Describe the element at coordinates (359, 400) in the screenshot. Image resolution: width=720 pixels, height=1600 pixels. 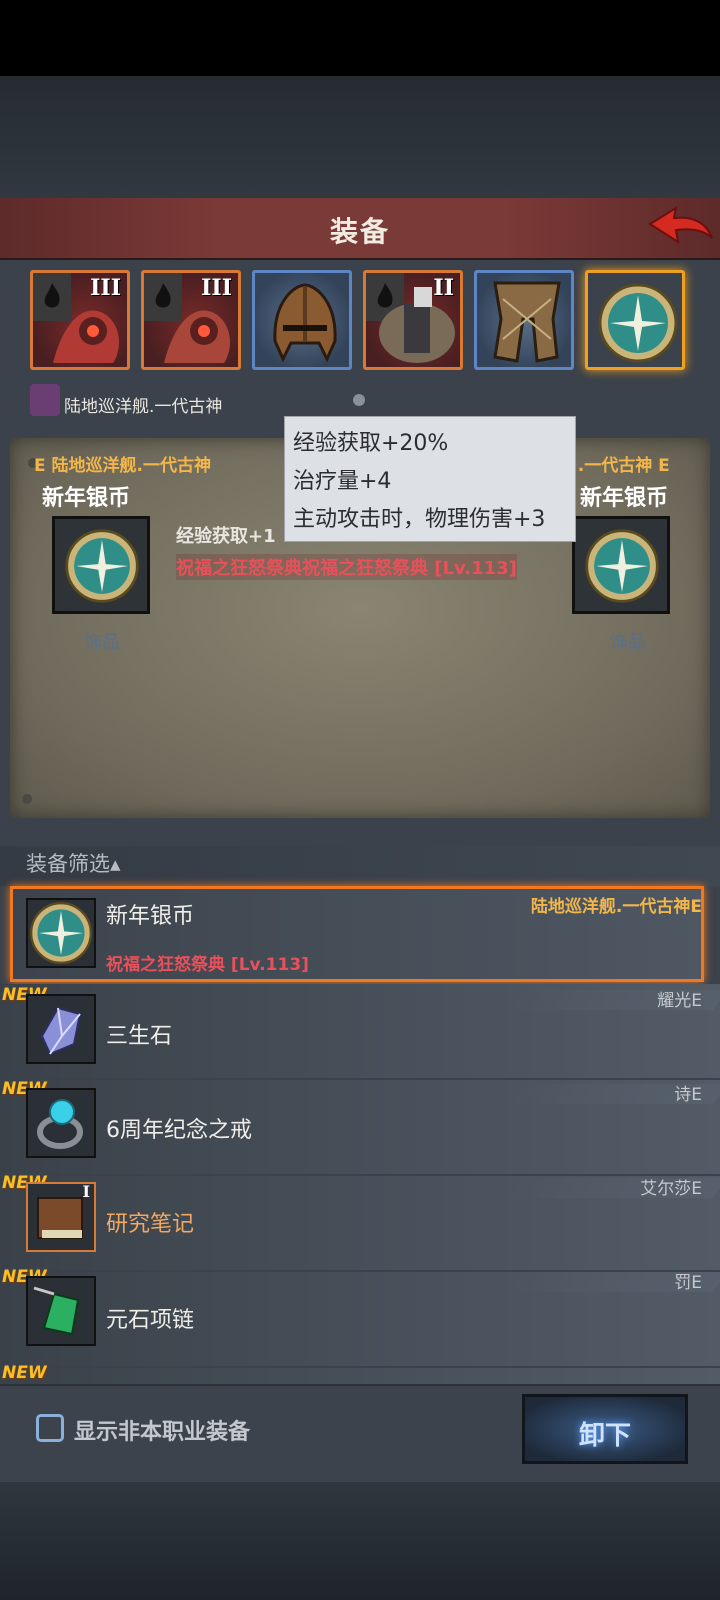
I see `page-indicator-dot` at that location.